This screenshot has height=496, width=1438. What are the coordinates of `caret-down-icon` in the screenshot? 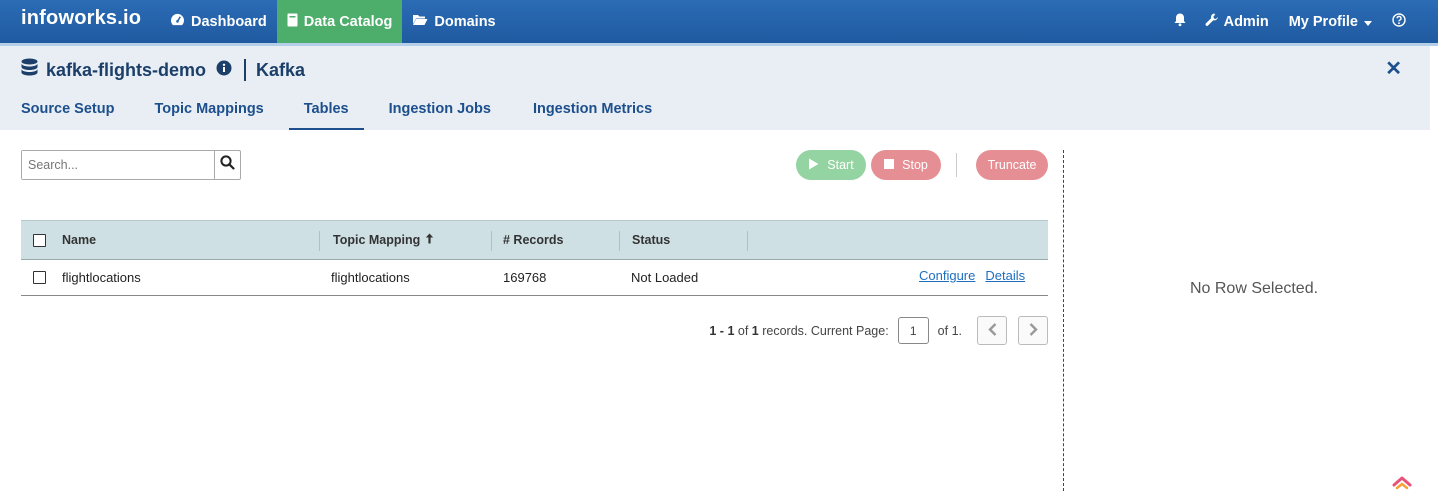 It's located at (1368, 22).